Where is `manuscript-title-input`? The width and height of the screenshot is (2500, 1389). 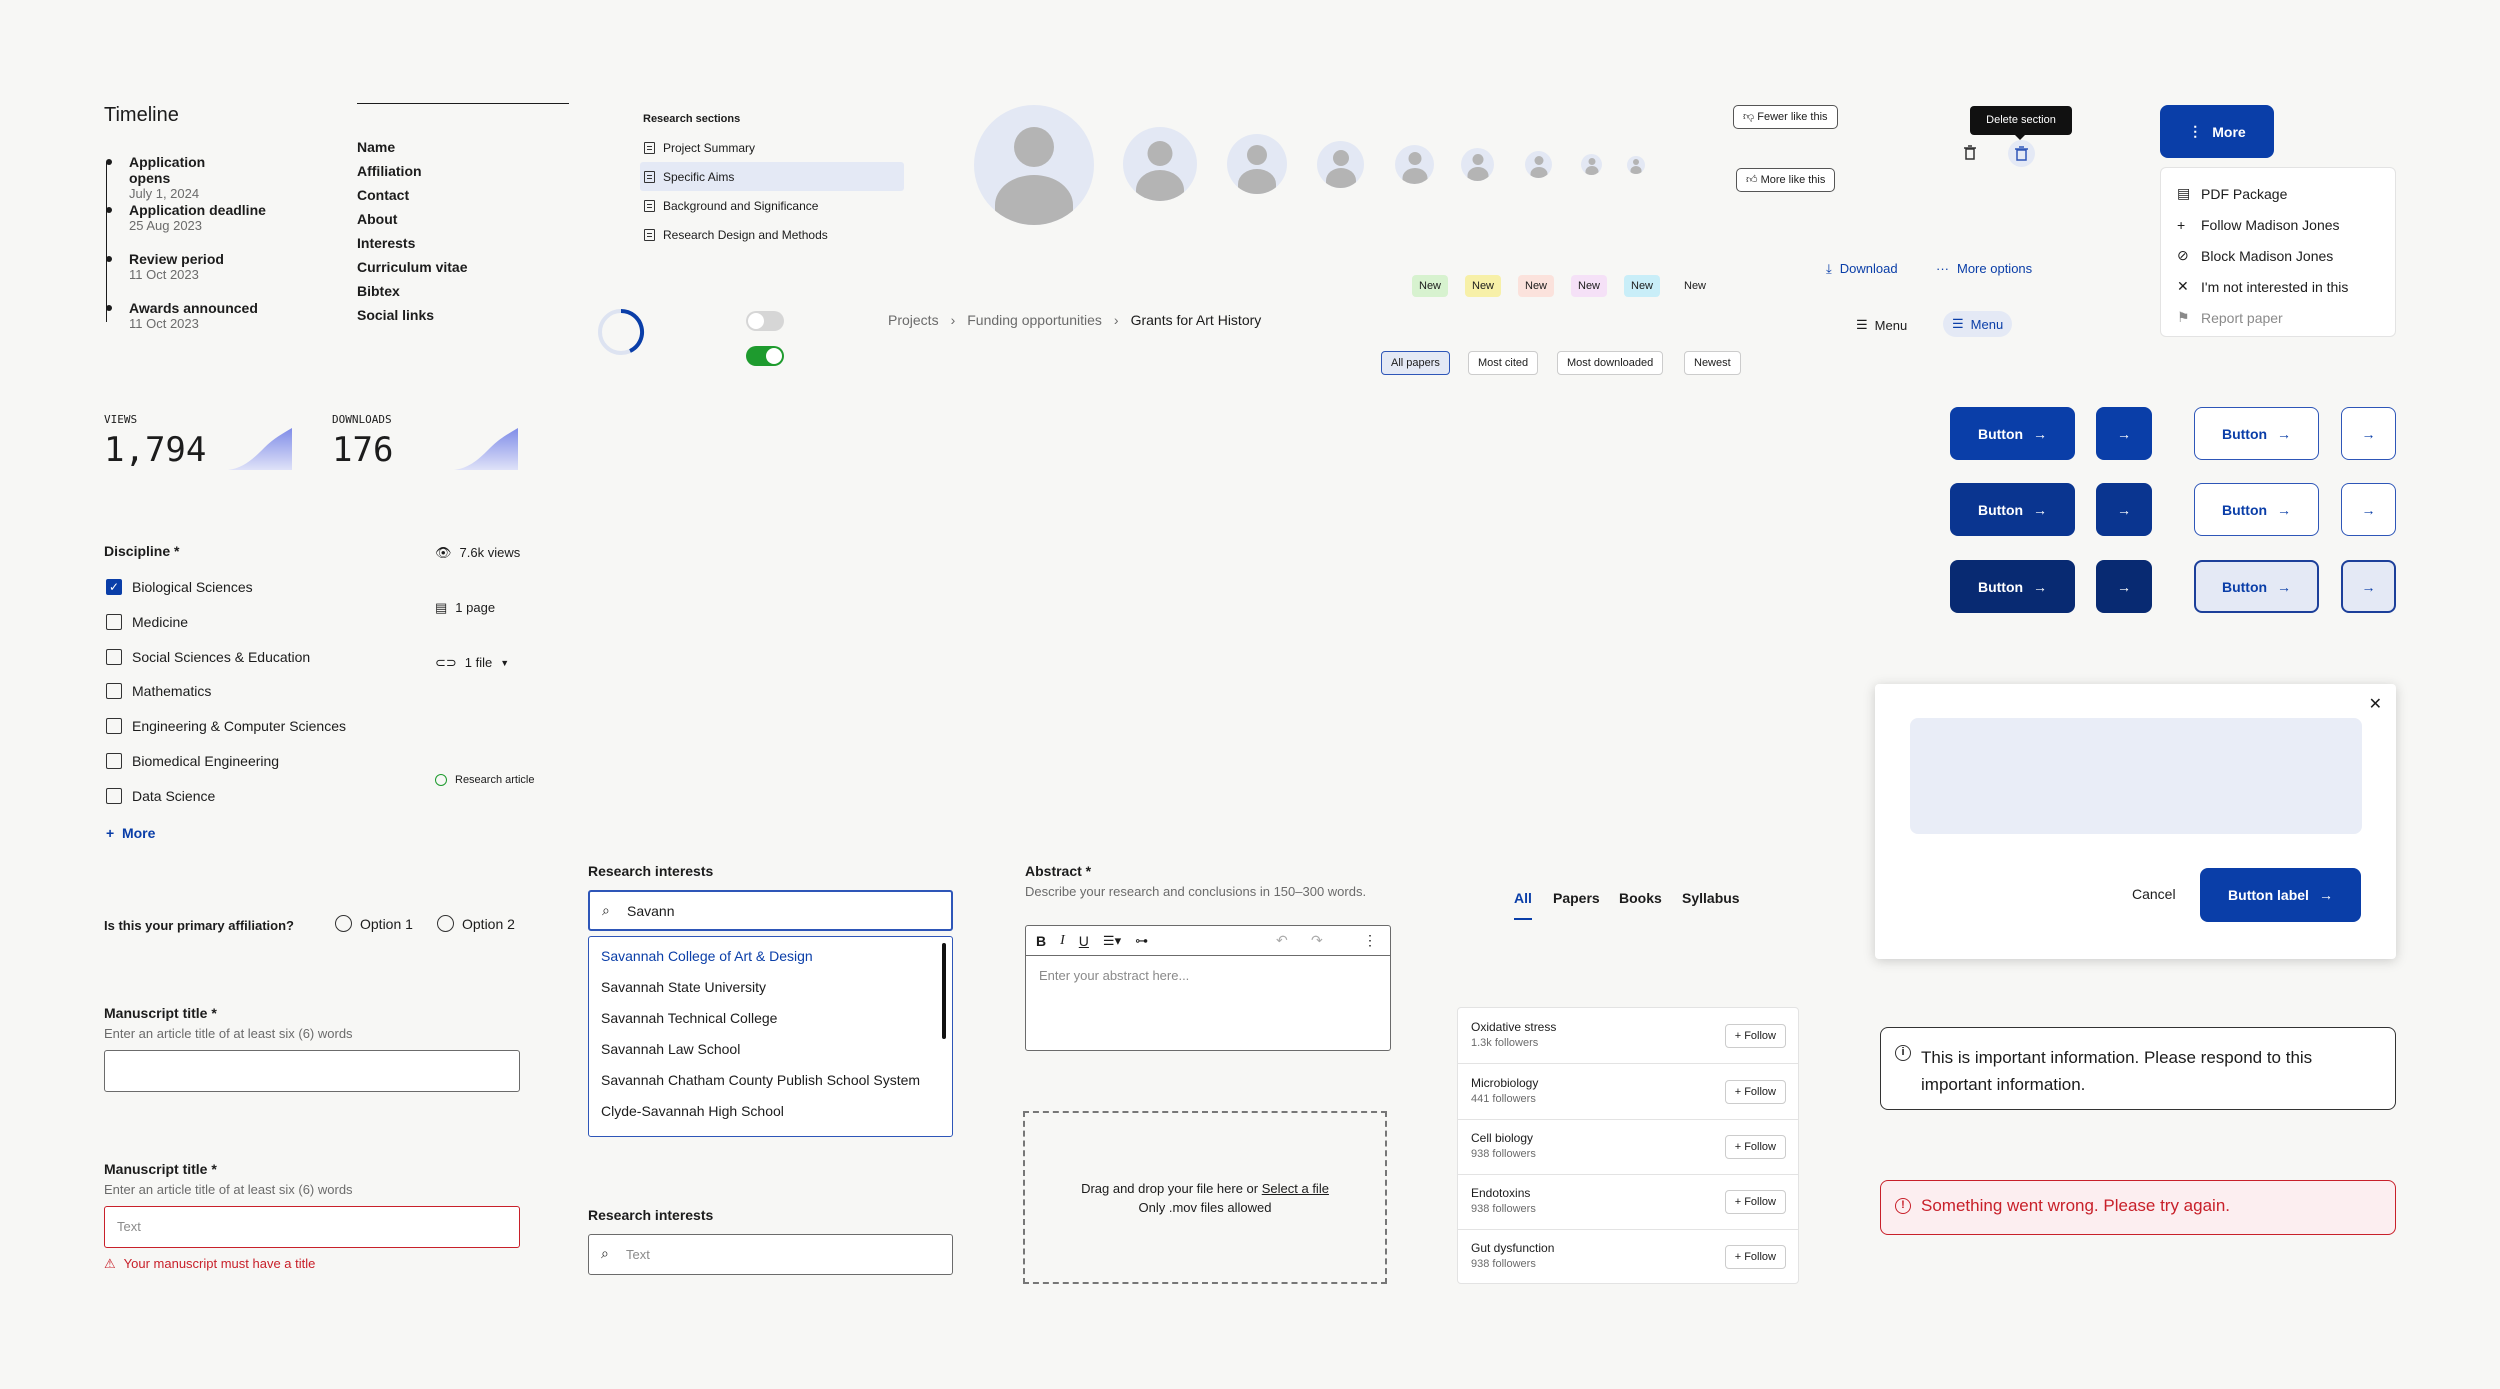 manuscript-title-input is located at coordinates (312, 1071).